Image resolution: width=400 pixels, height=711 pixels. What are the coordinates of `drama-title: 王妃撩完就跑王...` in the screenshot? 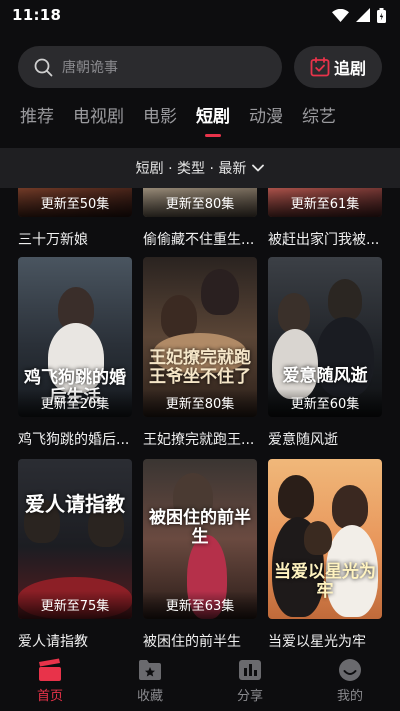 It's located at (199, 440).